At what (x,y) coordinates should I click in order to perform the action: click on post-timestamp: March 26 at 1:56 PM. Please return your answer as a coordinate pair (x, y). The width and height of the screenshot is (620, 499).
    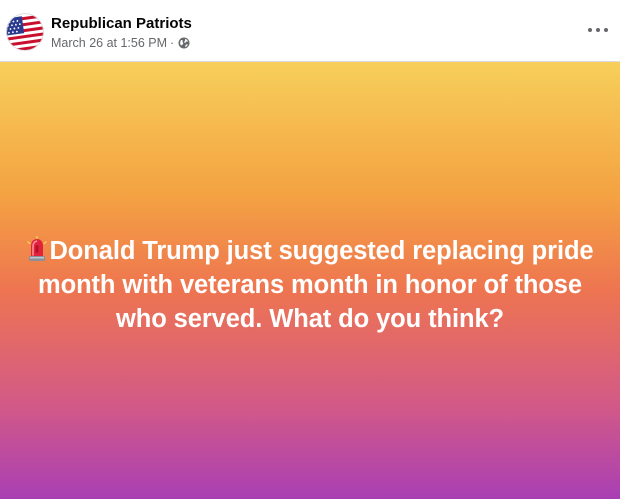
    Looking at the image, I should click on (109, 43).